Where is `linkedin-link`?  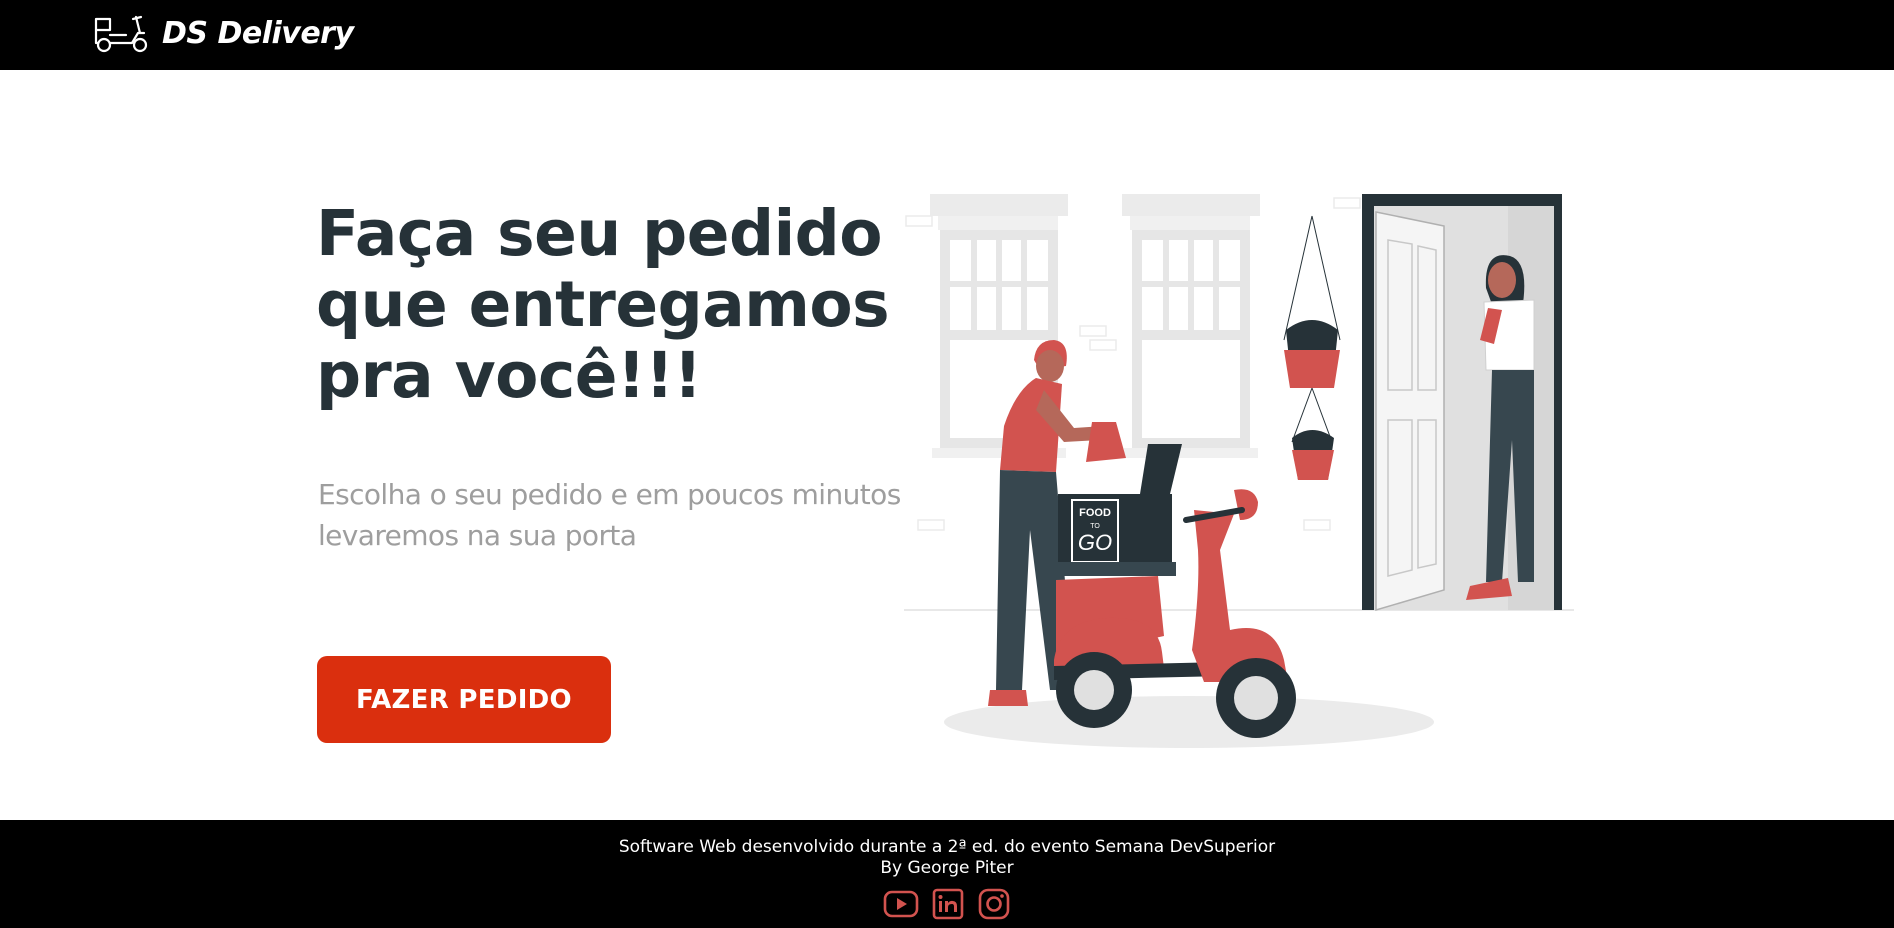 linkedin-link is located at coordinates (947, 904).